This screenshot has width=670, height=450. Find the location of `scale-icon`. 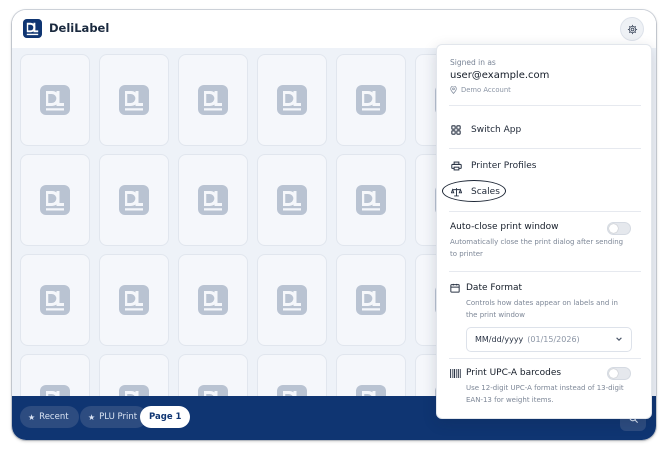

scale-icon is located at coordinates (456, 192).